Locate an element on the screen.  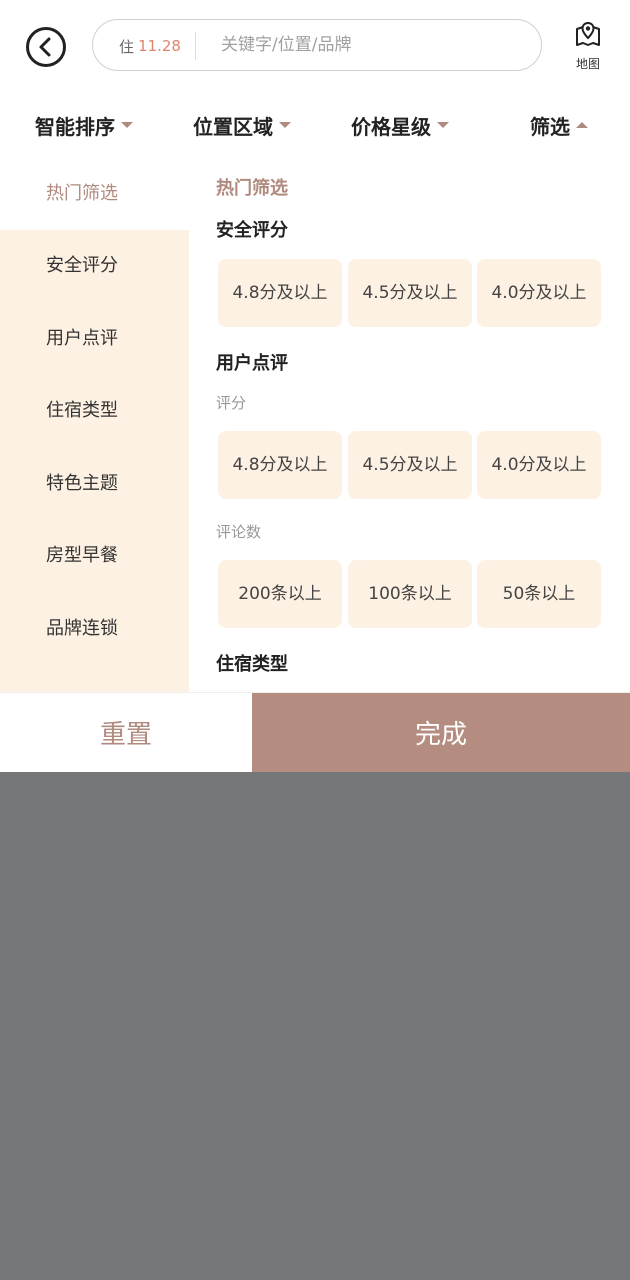
tab-price-star: 价格星级 is located at coordinates (400, 125).